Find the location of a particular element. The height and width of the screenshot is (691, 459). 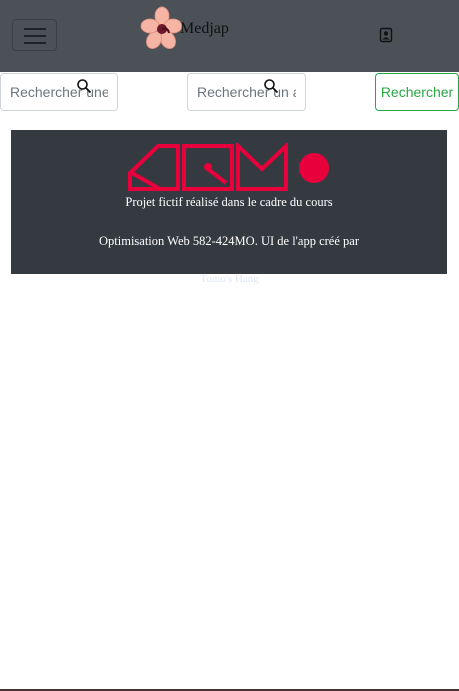

top-navbar: Medjap is located at coordinates (229, 36).